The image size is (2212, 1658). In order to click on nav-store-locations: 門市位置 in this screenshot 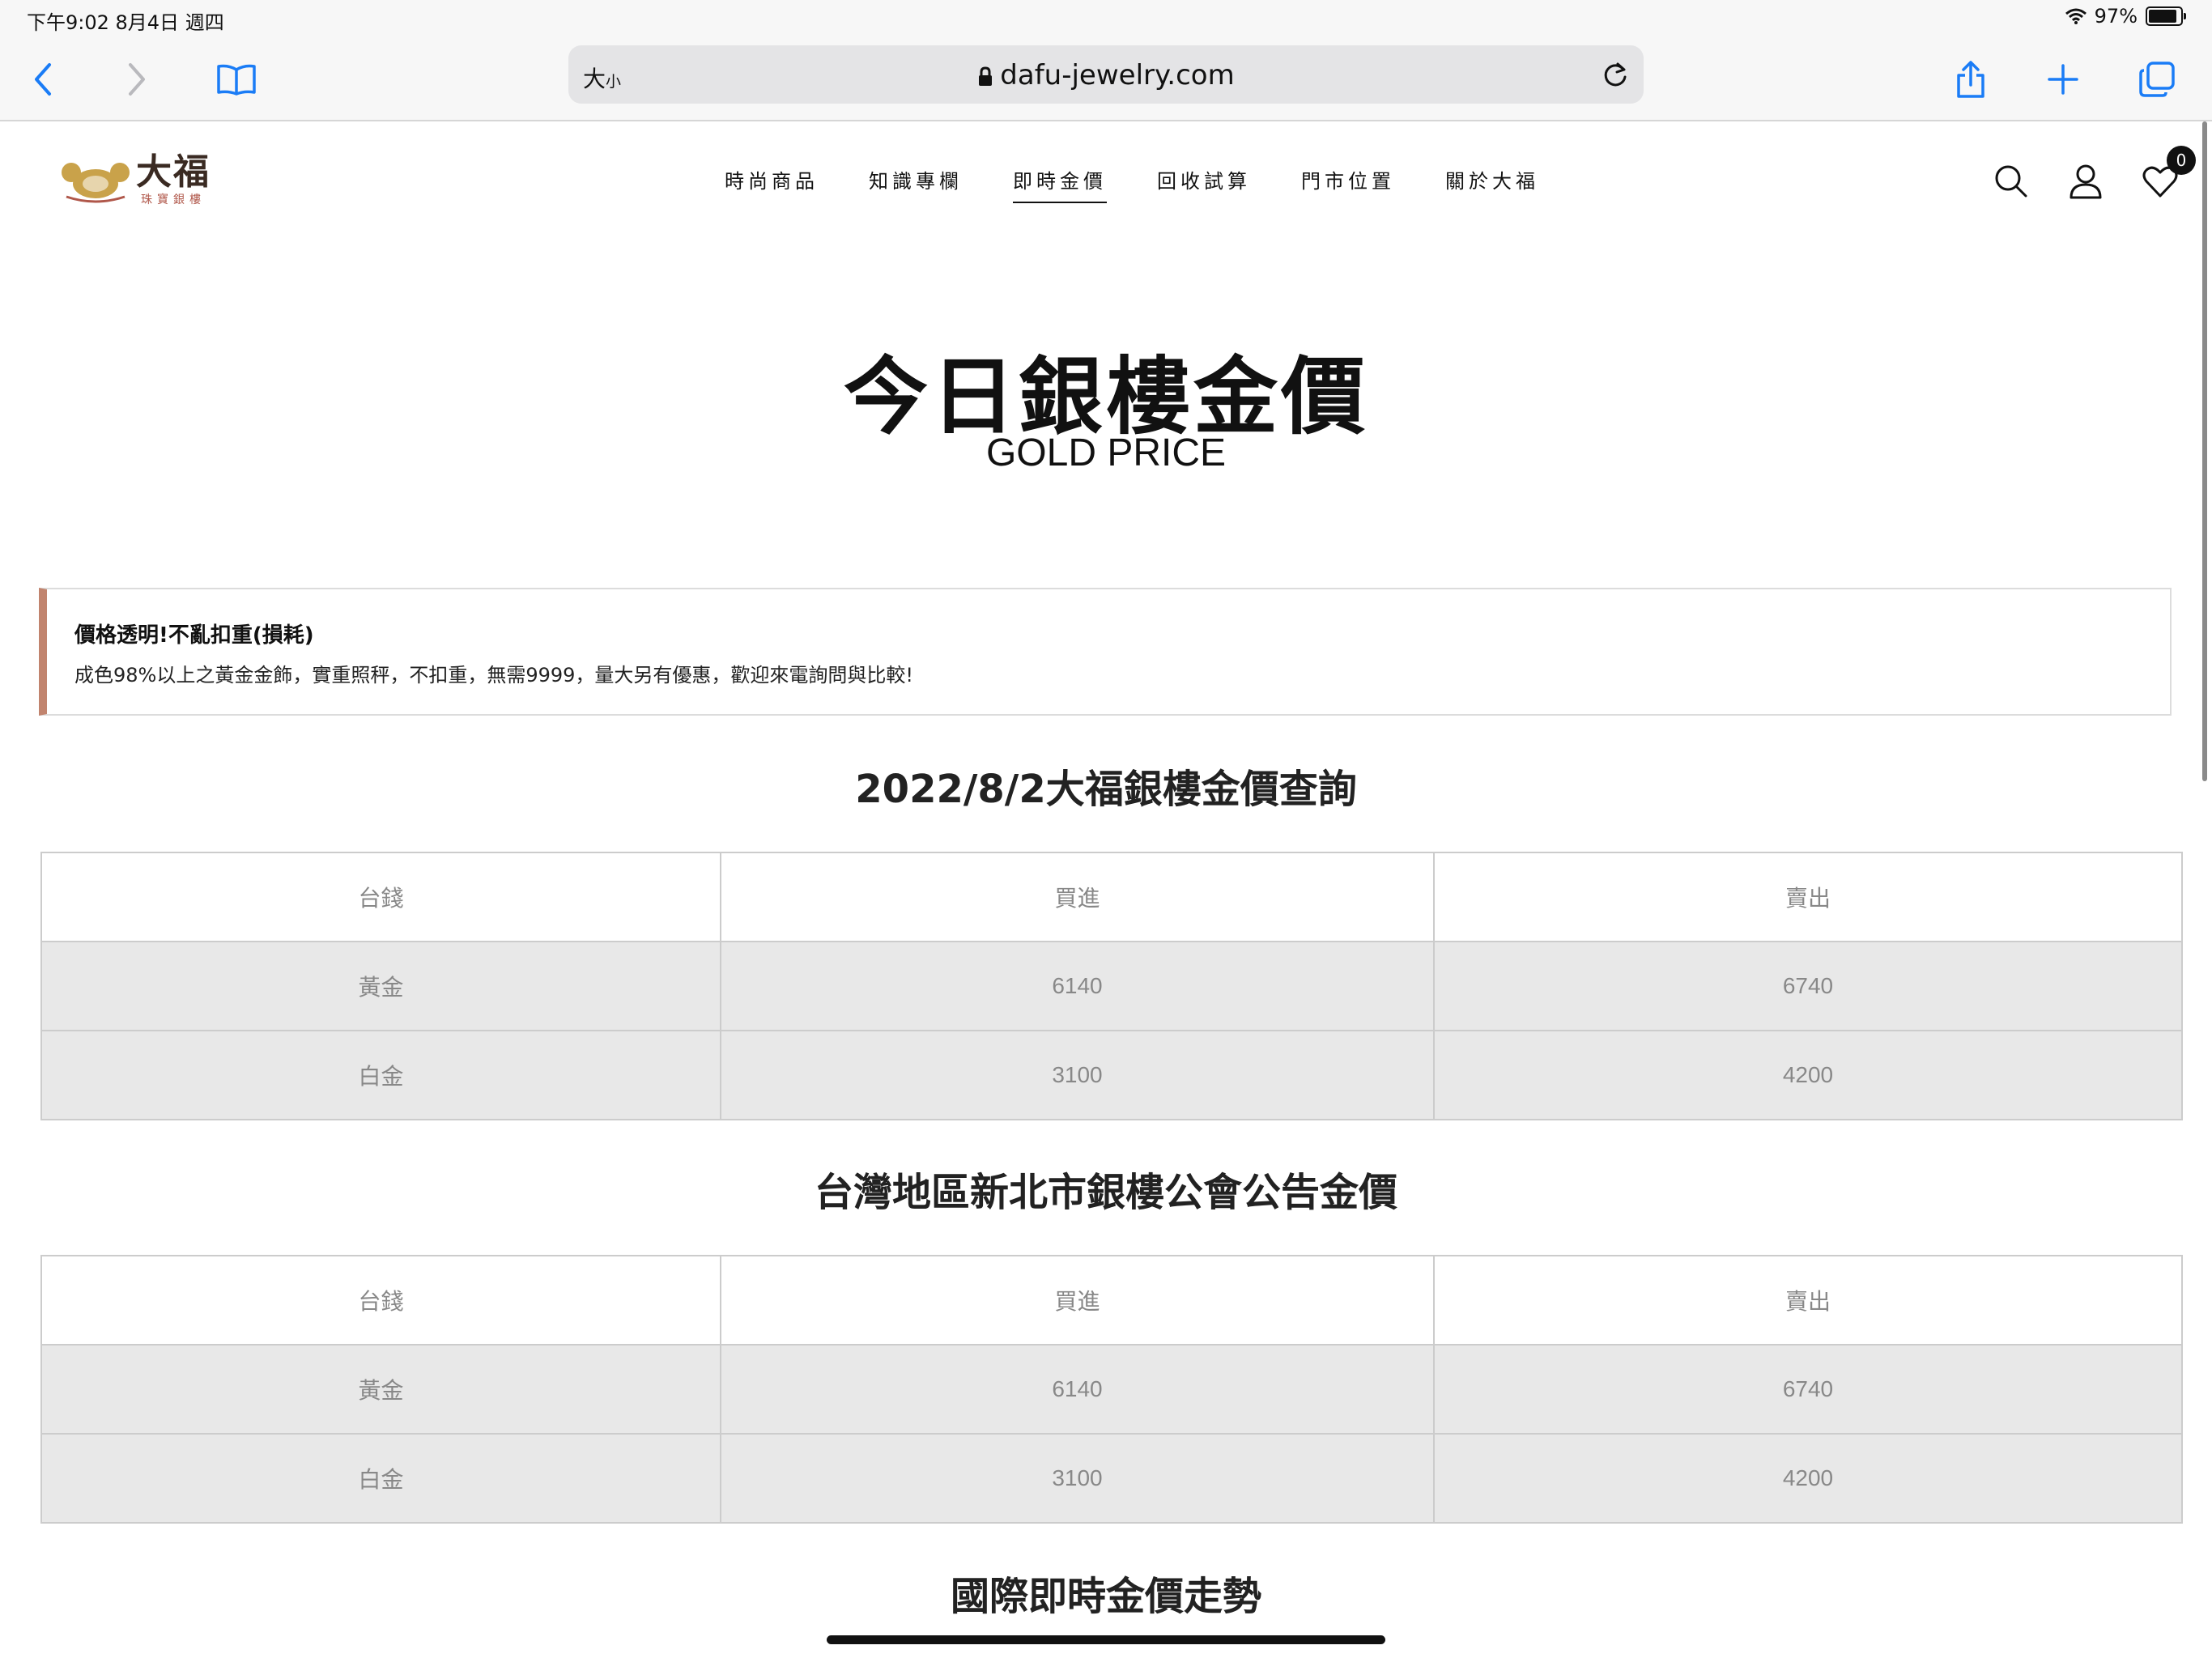, I will do `click(1348, 184)`.